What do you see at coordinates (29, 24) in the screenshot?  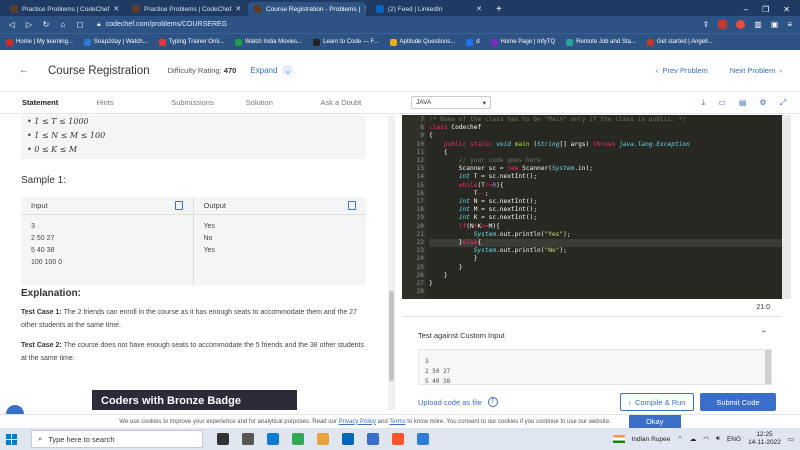 I see `forward-icon: ▷` at bounding box center [29, 24].